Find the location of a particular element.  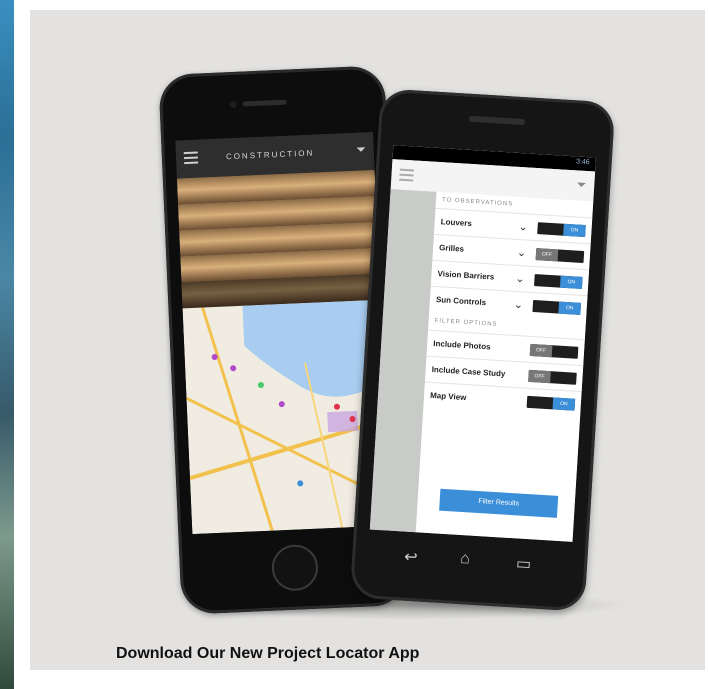

android-nav-bar: ↩ ⌂ ▭ is located at coordinates (469, 560).